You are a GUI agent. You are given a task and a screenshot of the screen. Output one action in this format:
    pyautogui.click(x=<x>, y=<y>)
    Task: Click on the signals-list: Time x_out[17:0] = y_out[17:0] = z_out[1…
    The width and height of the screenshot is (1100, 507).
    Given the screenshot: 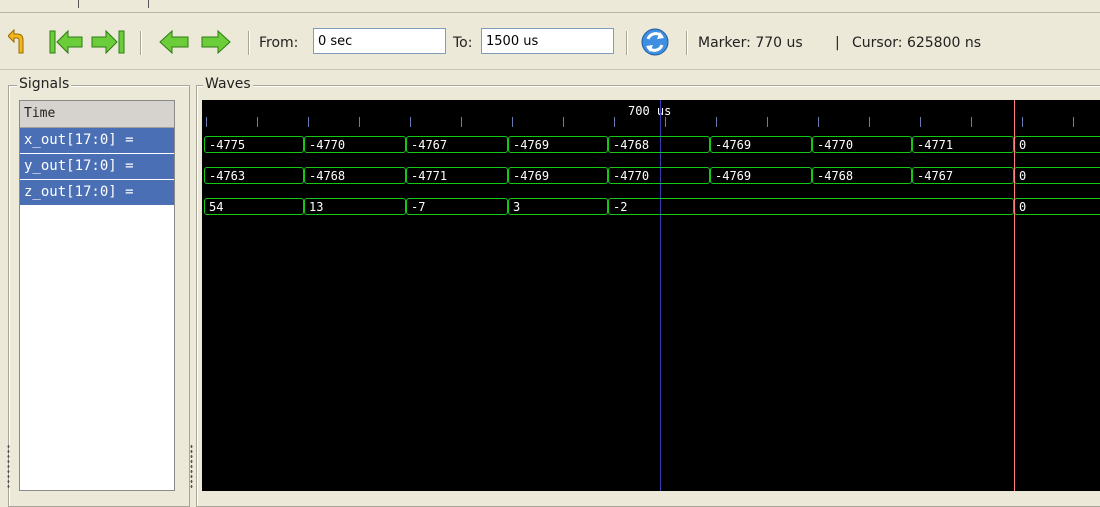 What is the action you would take?
    pyautogui.click(x=97, y=295)
    